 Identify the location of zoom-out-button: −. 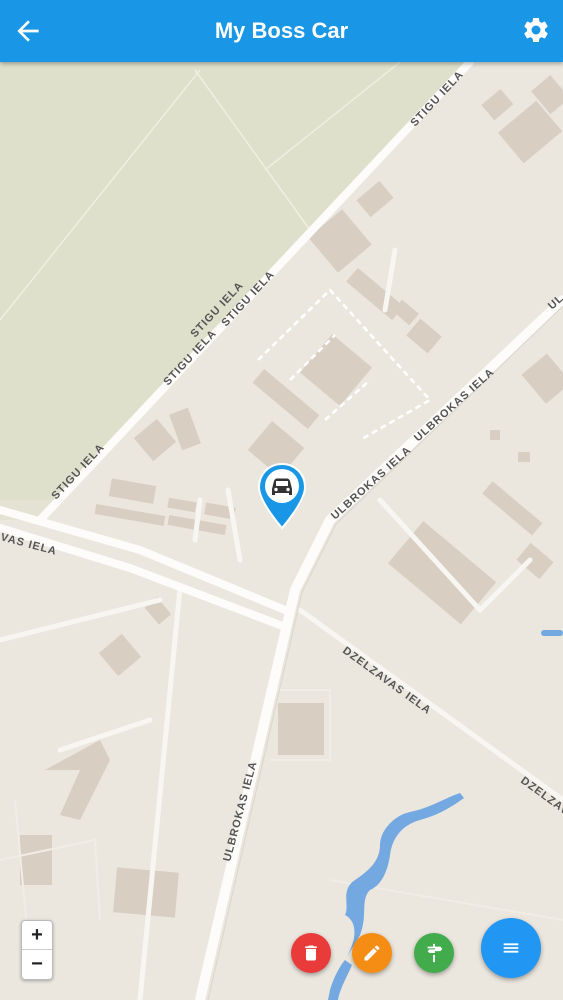
(37, 964).